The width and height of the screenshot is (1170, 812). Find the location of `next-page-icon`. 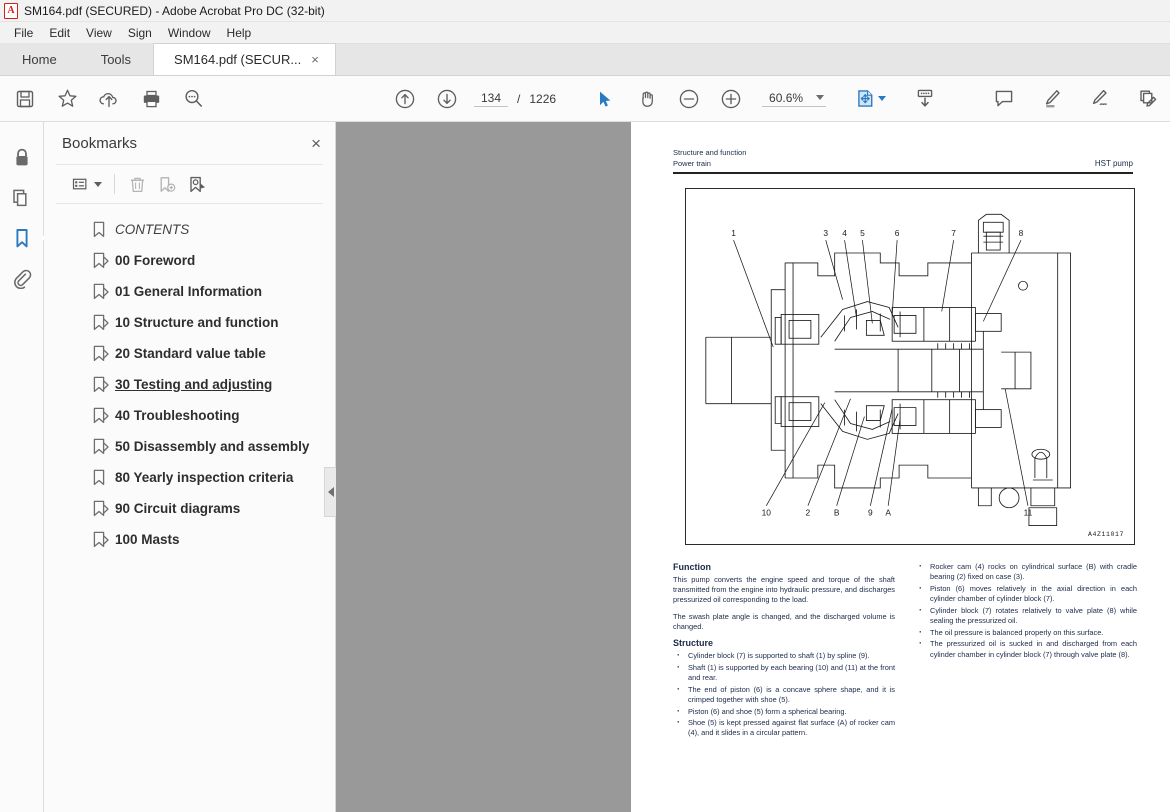

next-page-icon is located at coordinates (447, 98).